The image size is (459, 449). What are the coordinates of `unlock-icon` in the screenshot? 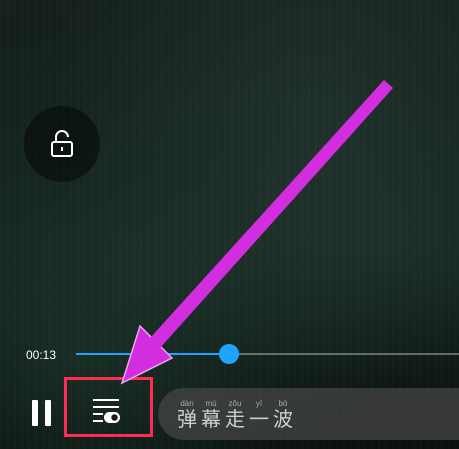 It's located at (62, 143).